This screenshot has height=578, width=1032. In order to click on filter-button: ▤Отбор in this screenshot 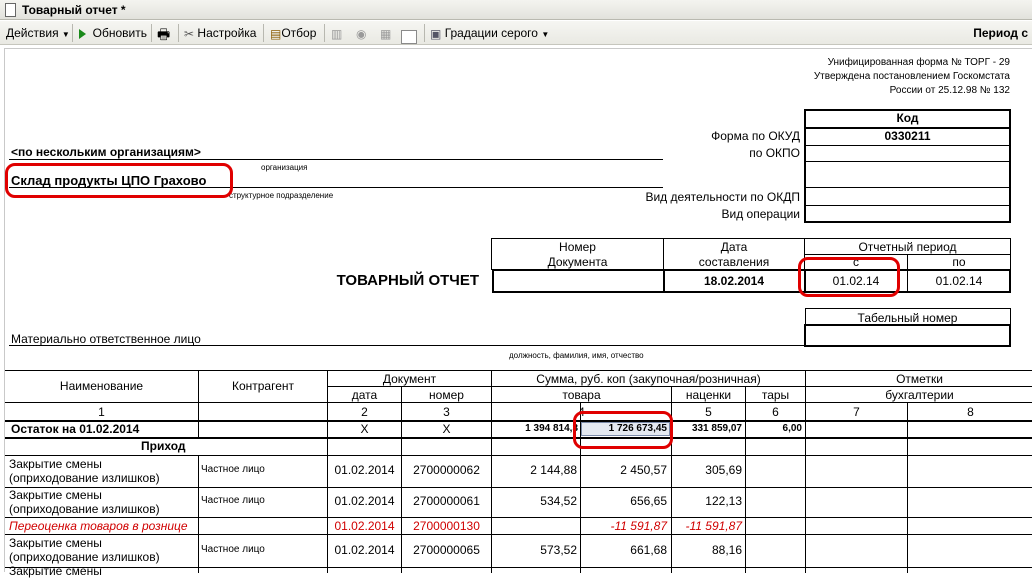, I will do `click(293, 33)`.